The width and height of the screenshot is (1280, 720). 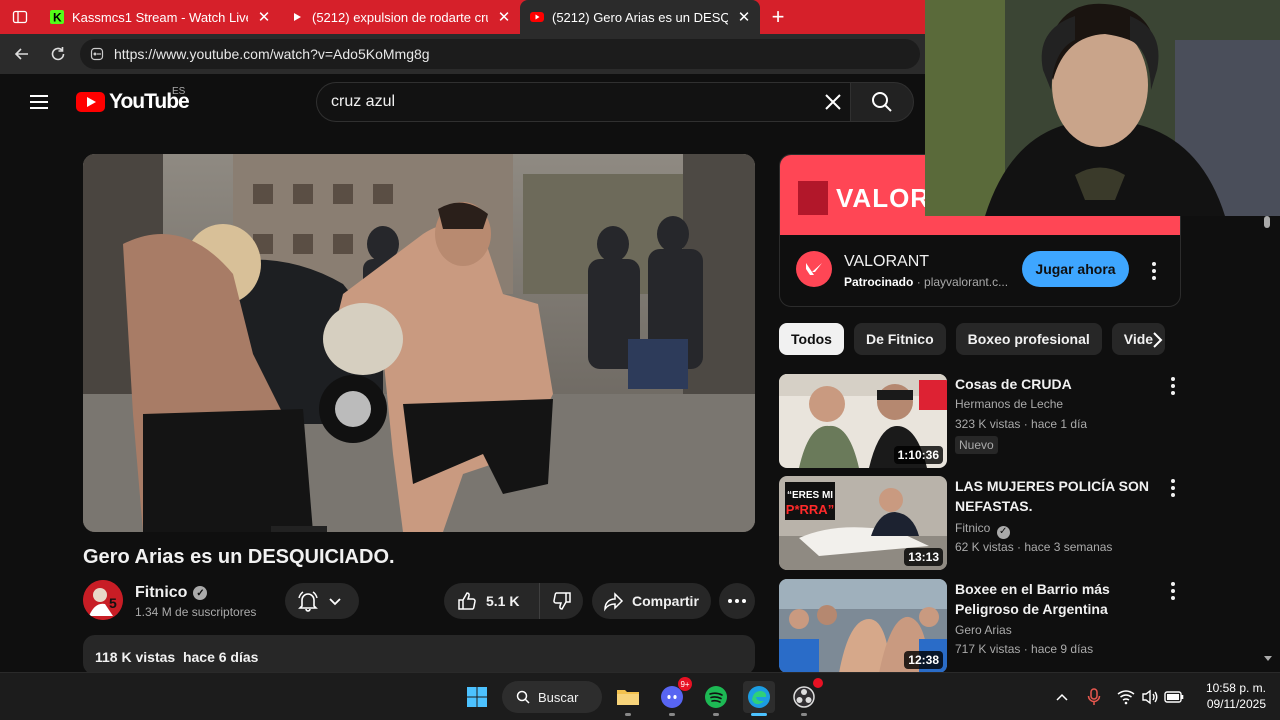 What do you see at coordinates (899, 339) in the screenshot?
I see `chip-from-channel: De Fitnico` at bounding box center [899, 339].